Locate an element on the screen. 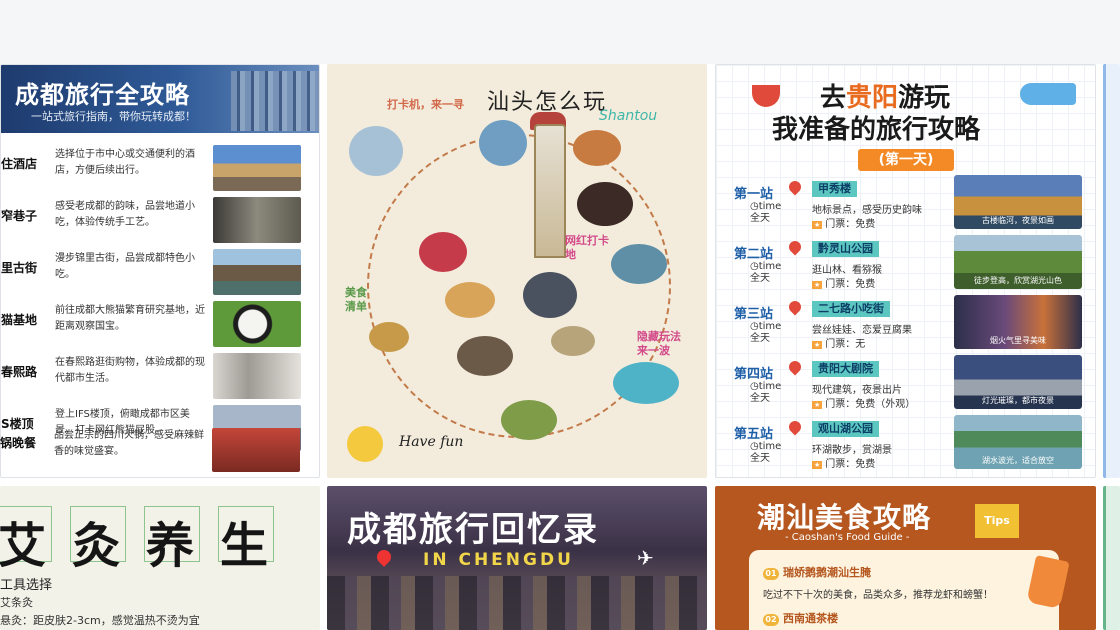 The height and width of the screenshot is (630, 1120). card-moxibustion: 艾 灸 养 生 工具选择 艾条灸 悬灸：距皮肤2-3cm，感觉温热不烫为宜 is located at coordinates (160, 558).